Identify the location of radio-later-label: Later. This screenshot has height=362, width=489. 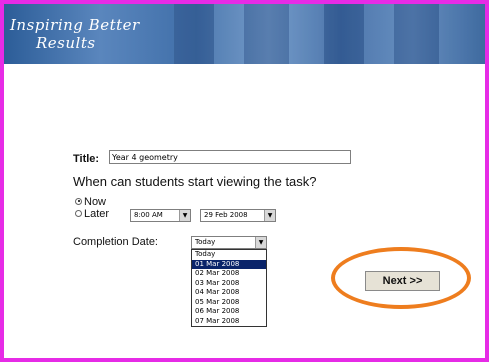
(97, 214).